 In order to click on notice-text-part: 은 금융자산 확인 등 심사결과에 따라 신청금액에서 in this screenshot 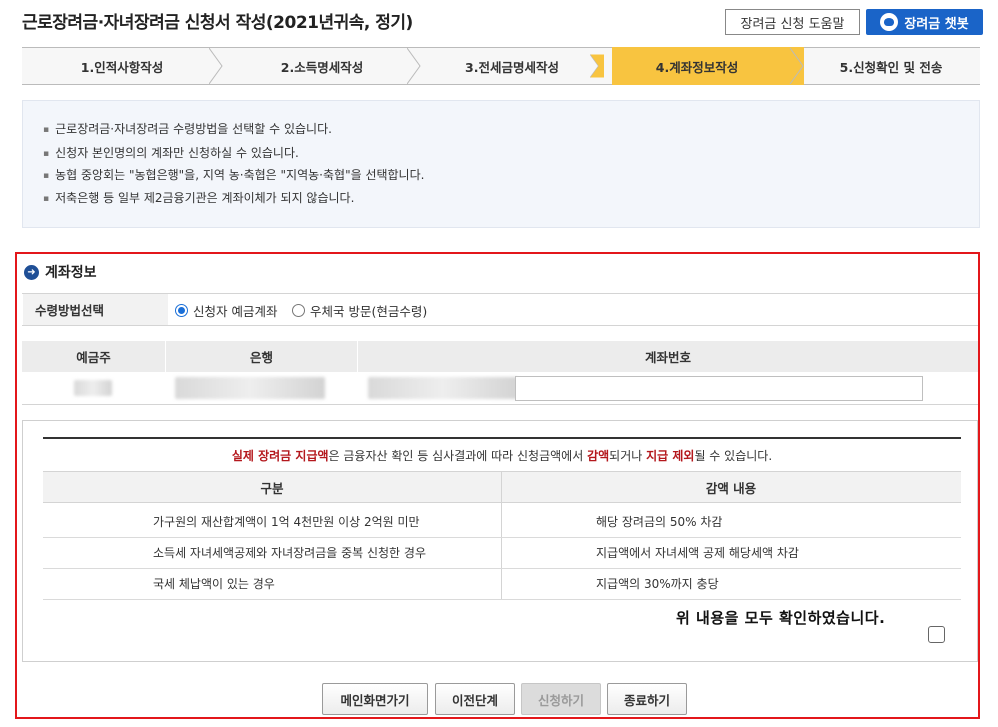, I will do `click(458, 456)`.